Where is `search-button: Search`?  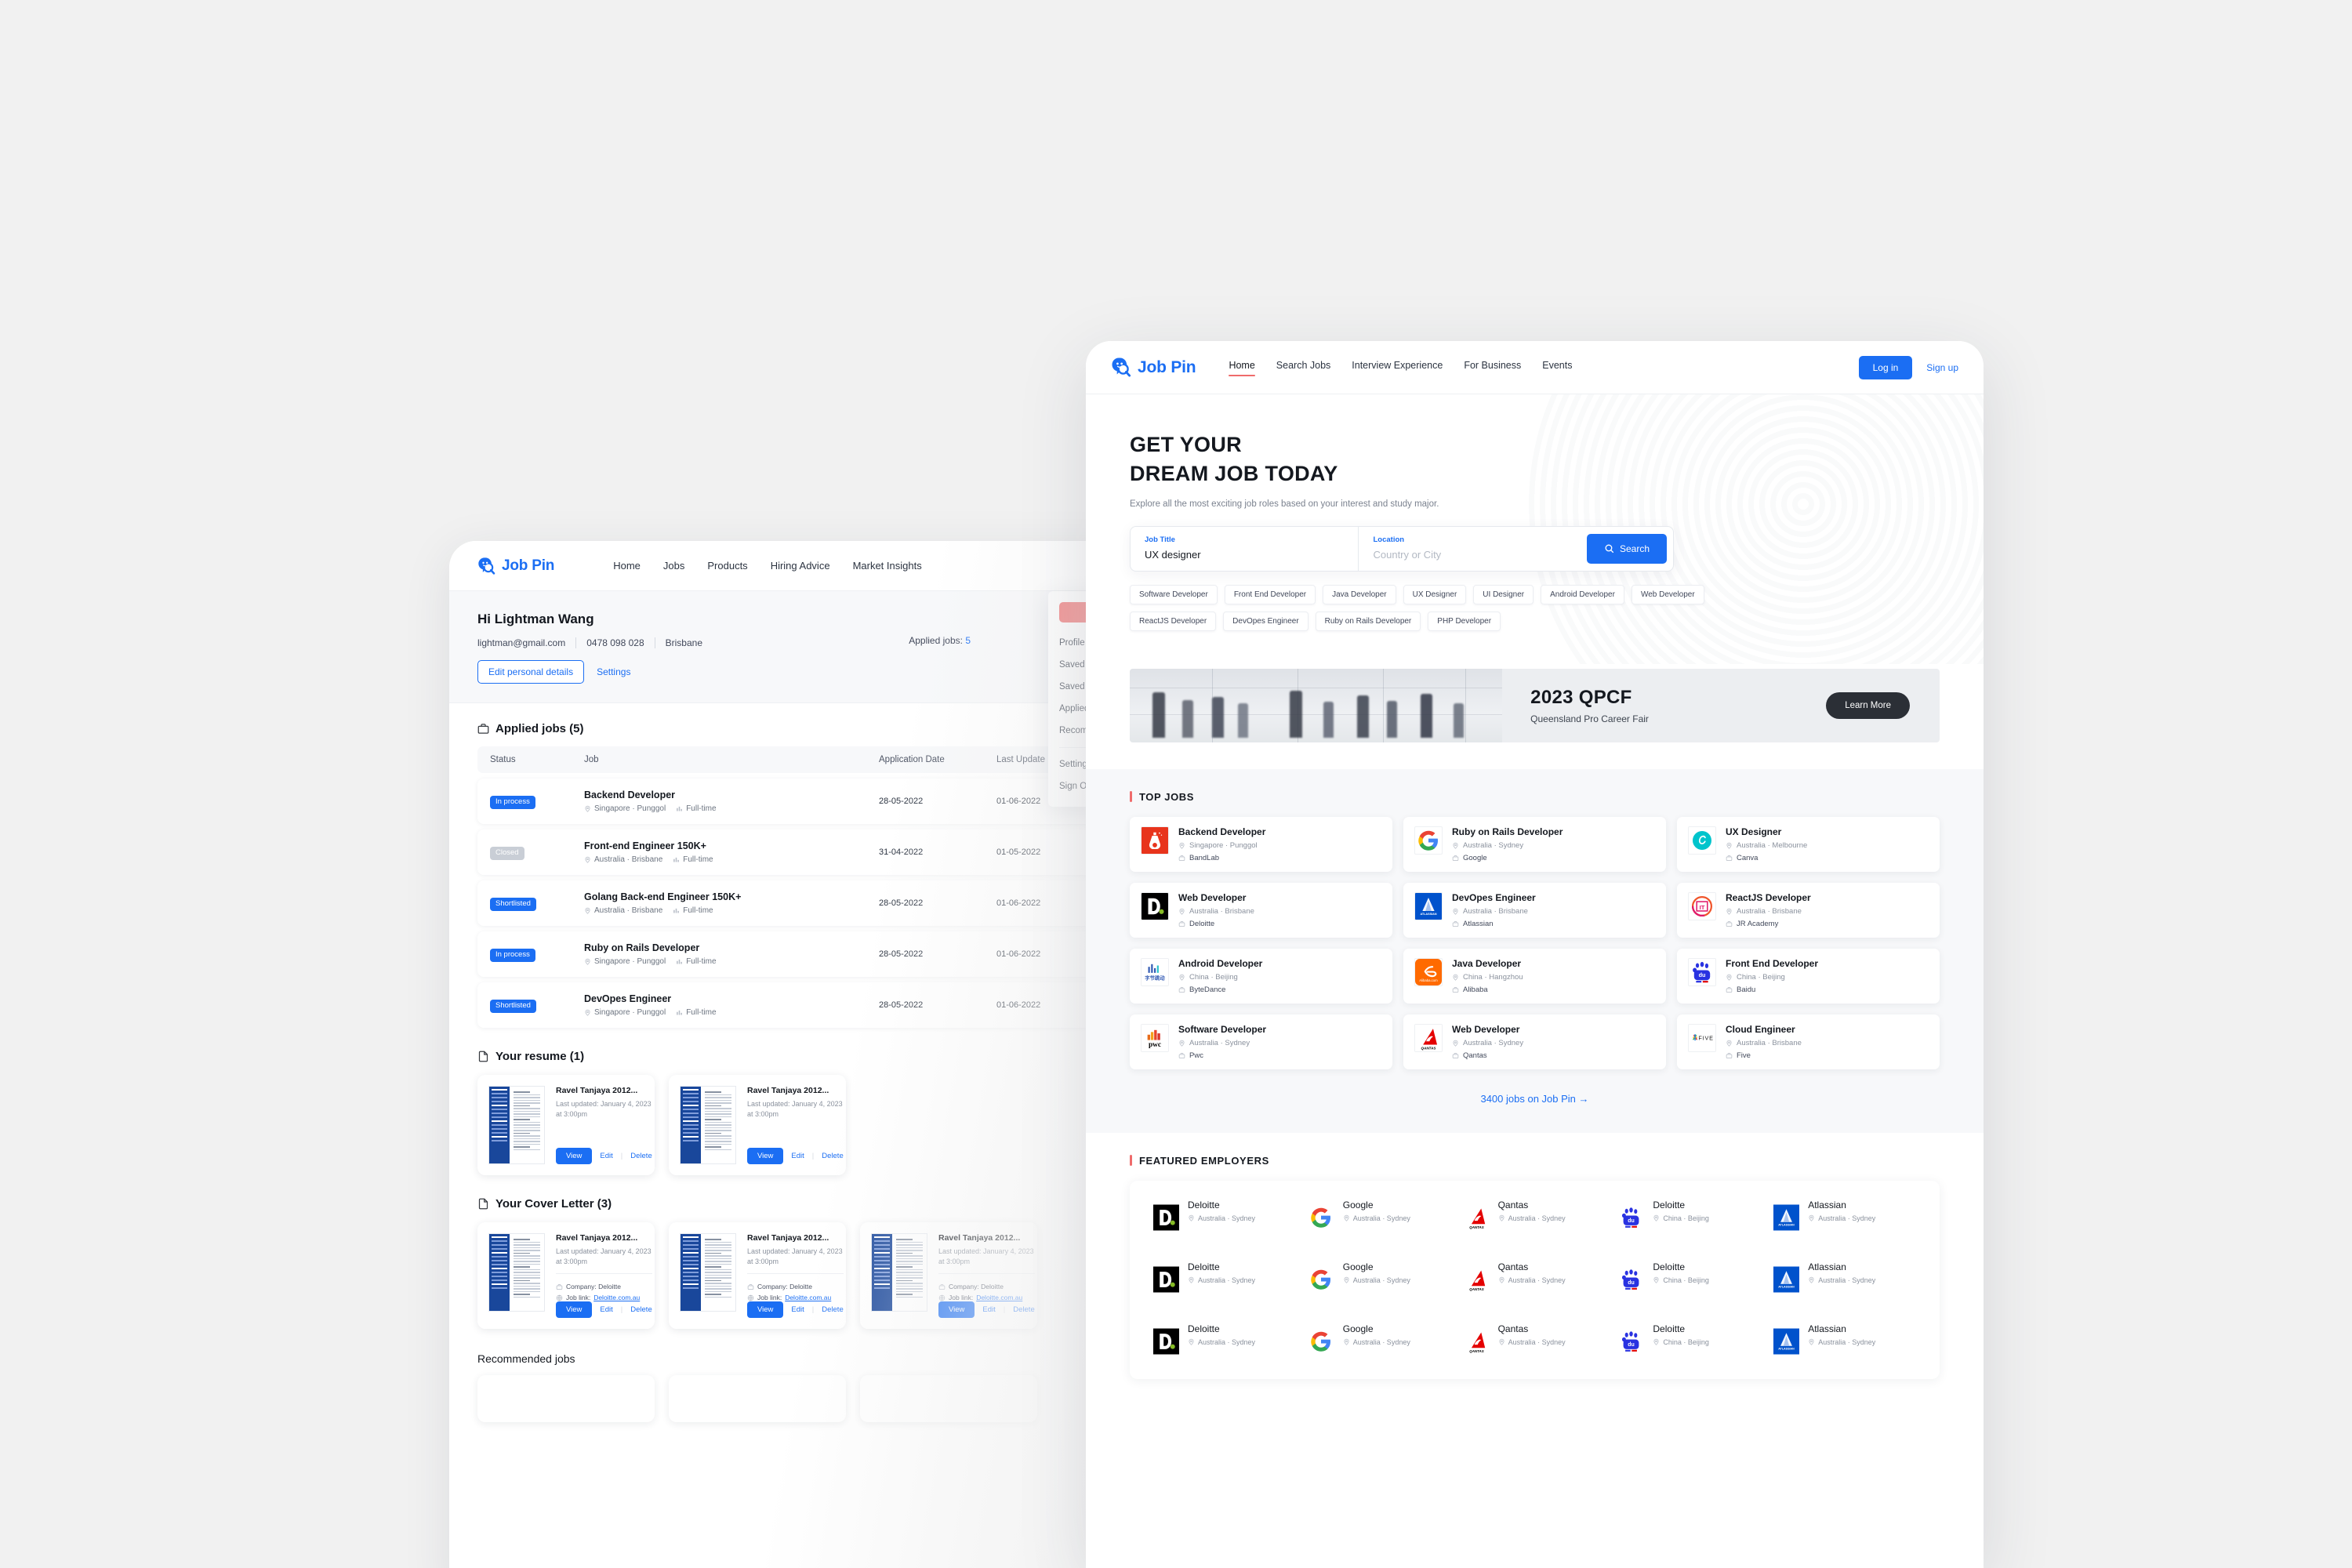
search-button: Search is located at coordinates (1626, 548).